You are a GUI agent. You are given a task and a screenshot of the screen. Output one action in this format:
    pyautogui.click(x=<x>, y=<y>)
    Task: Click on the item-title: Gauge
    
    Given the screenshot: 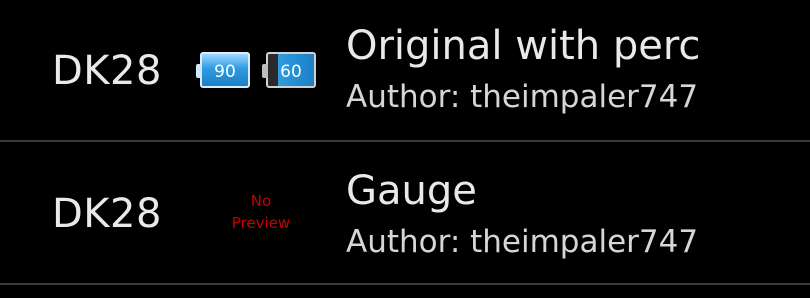 What is the action you would take?
    pyautogui.click(x=411, y=191)
    